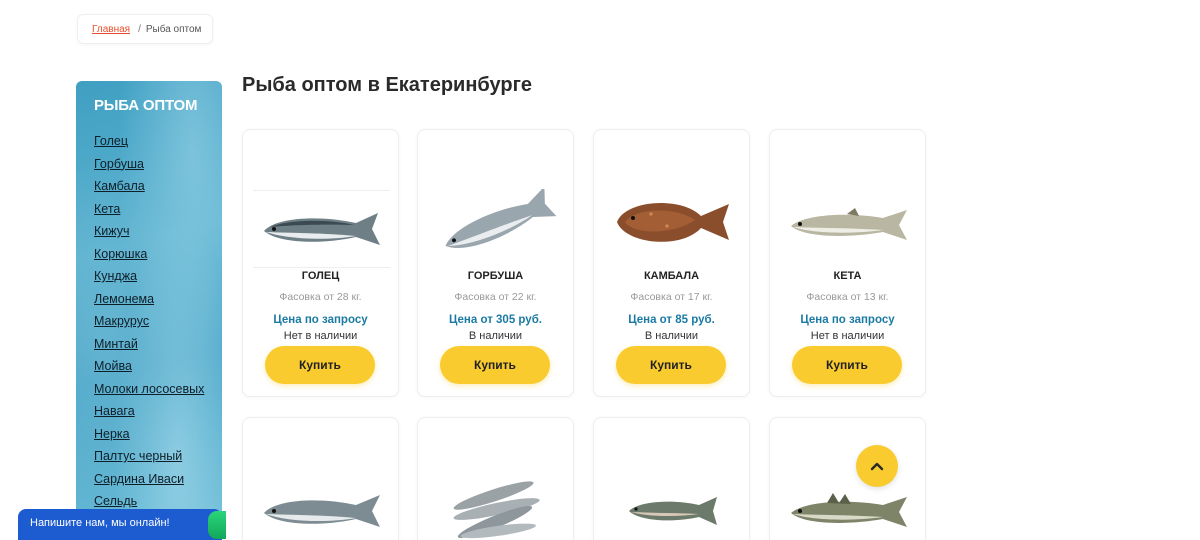 The width and height of the screenshot is (1200, 540). What do you see at coordinates (146, 105) in the screenshot?
I see `sidebar-title: РЫБА ОПТОМ` at bounding box center [146, 105].